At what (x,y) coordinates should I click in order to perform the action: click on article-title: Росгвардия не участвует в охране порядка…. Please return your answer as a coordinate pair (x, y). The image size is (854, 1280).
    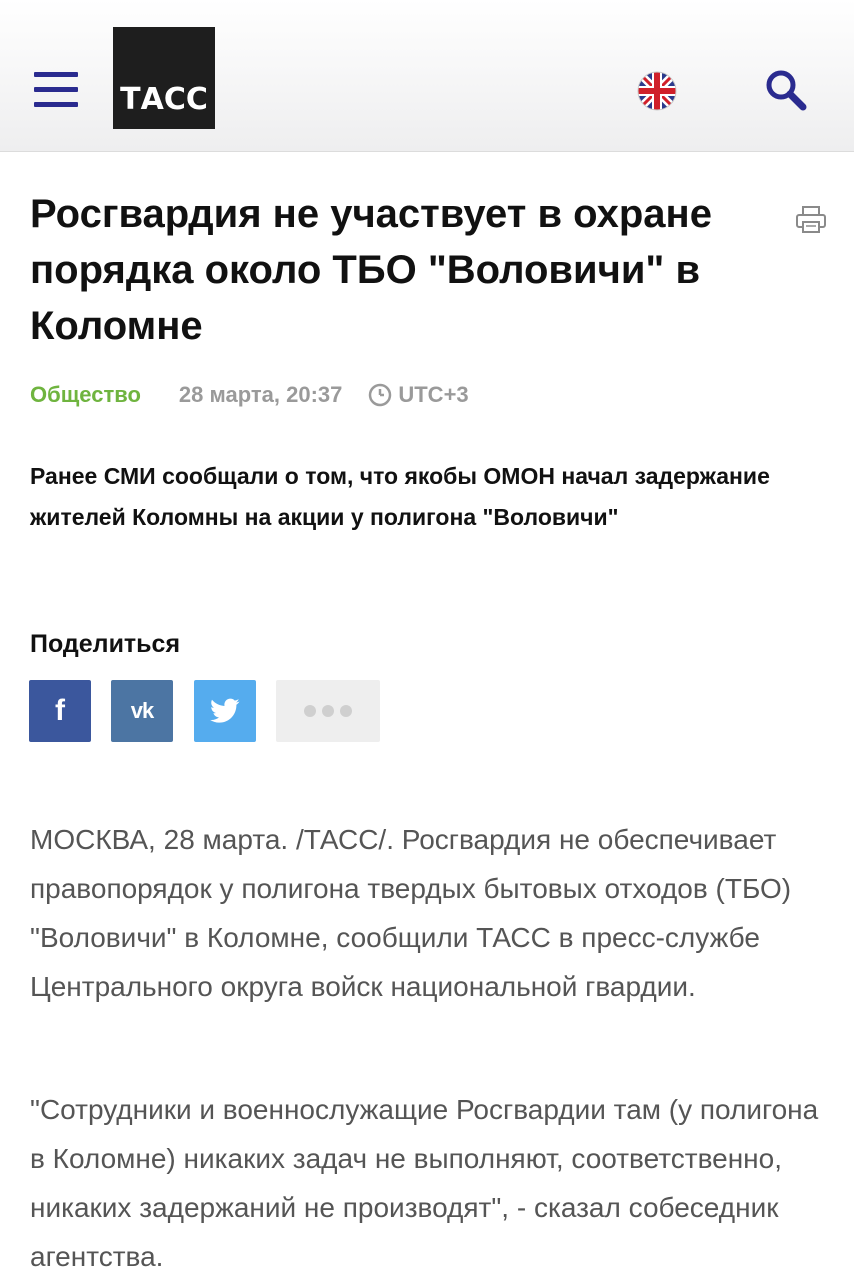
    Looking at the image, I should click on (371, 270).